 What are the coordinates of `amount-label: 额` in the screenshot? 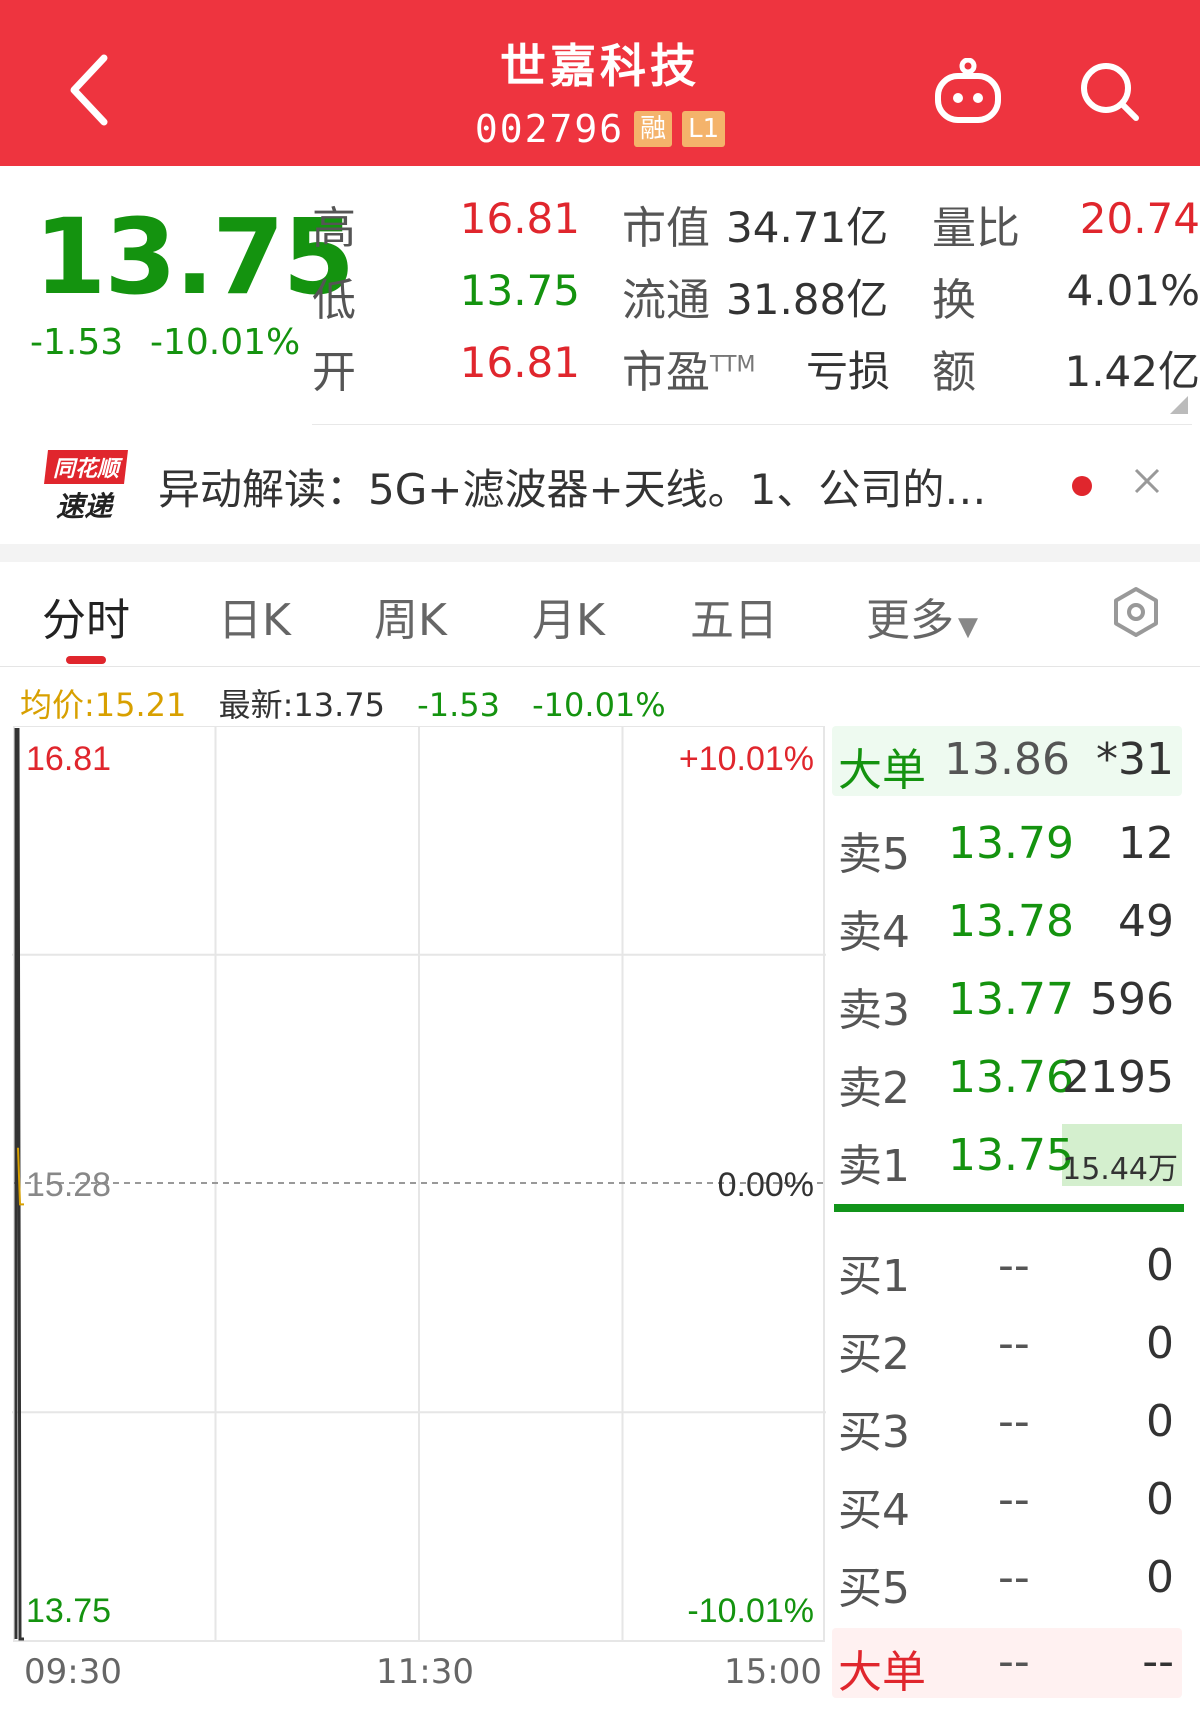 It's located at (954, 372).